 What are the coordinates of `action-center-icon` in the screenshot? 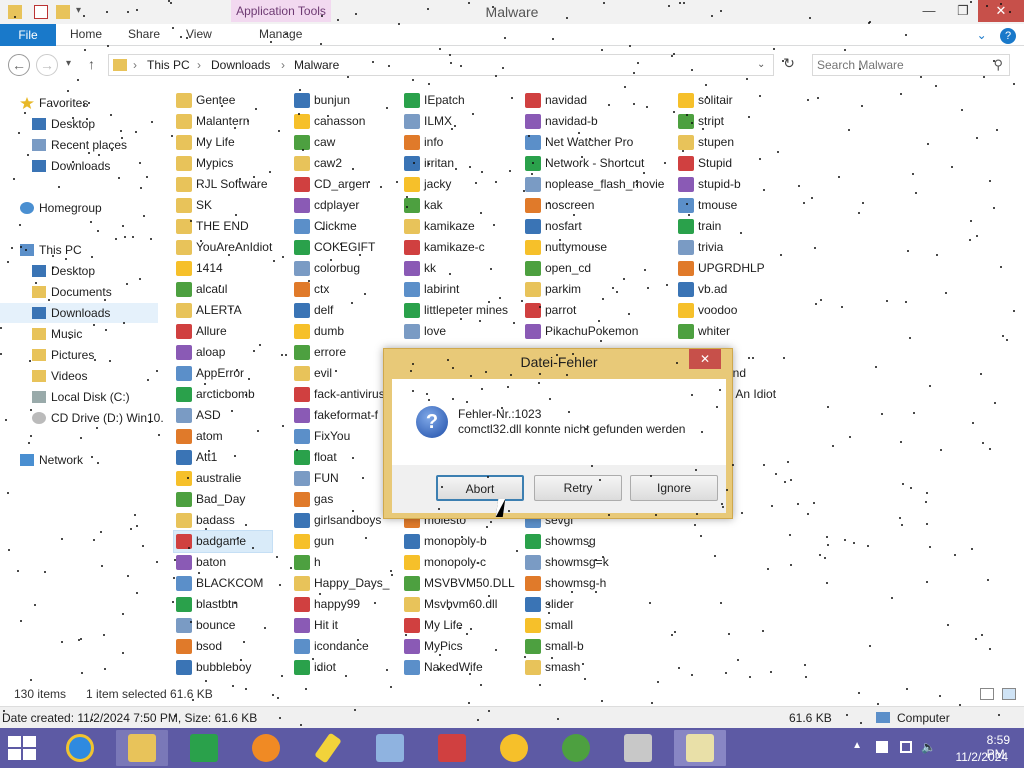 It's located at (882, 747).